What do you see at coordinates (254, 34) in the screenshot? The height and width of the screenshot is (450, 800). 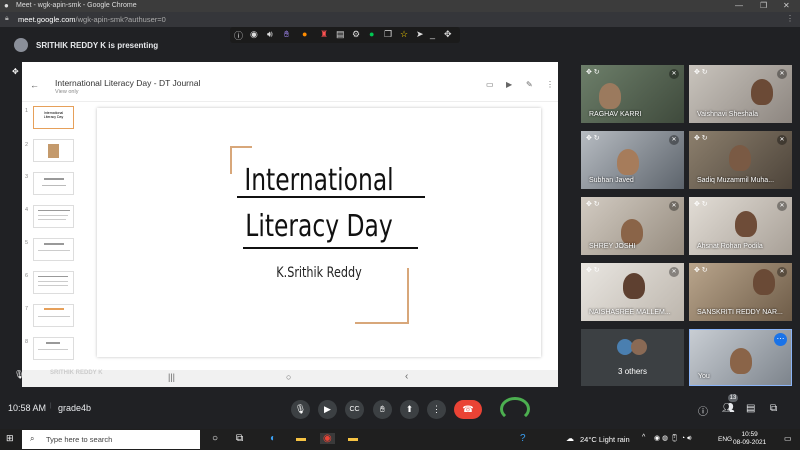 I see `eye-icon: ◉` at bounding box center [254, 34].